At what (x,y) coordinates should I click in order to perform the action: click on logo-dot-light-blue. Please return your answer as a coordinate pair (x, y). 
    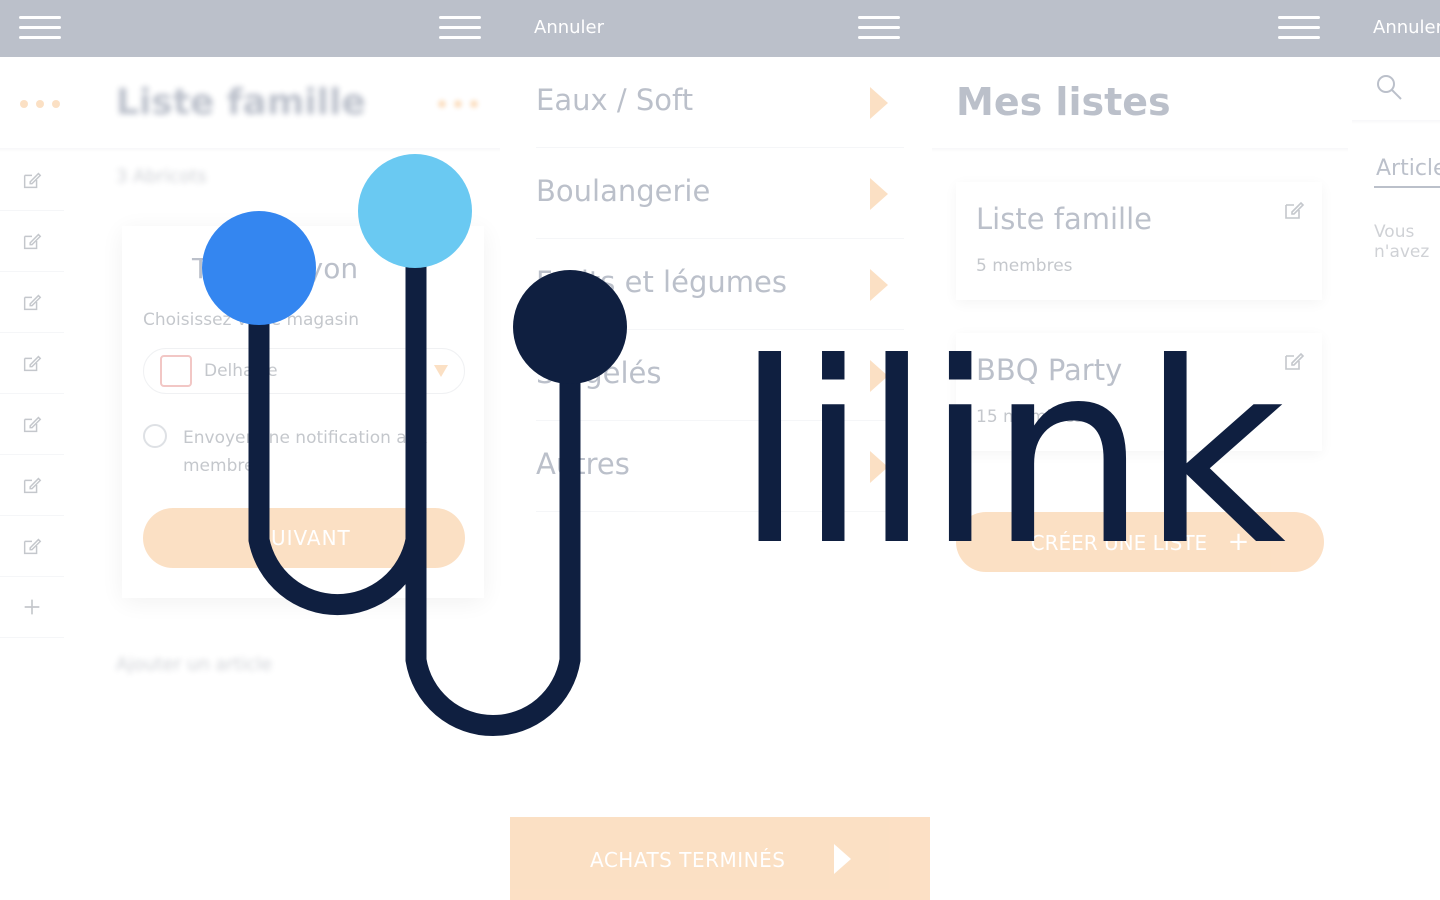
    Looking at the image, I should click on (415, 211).